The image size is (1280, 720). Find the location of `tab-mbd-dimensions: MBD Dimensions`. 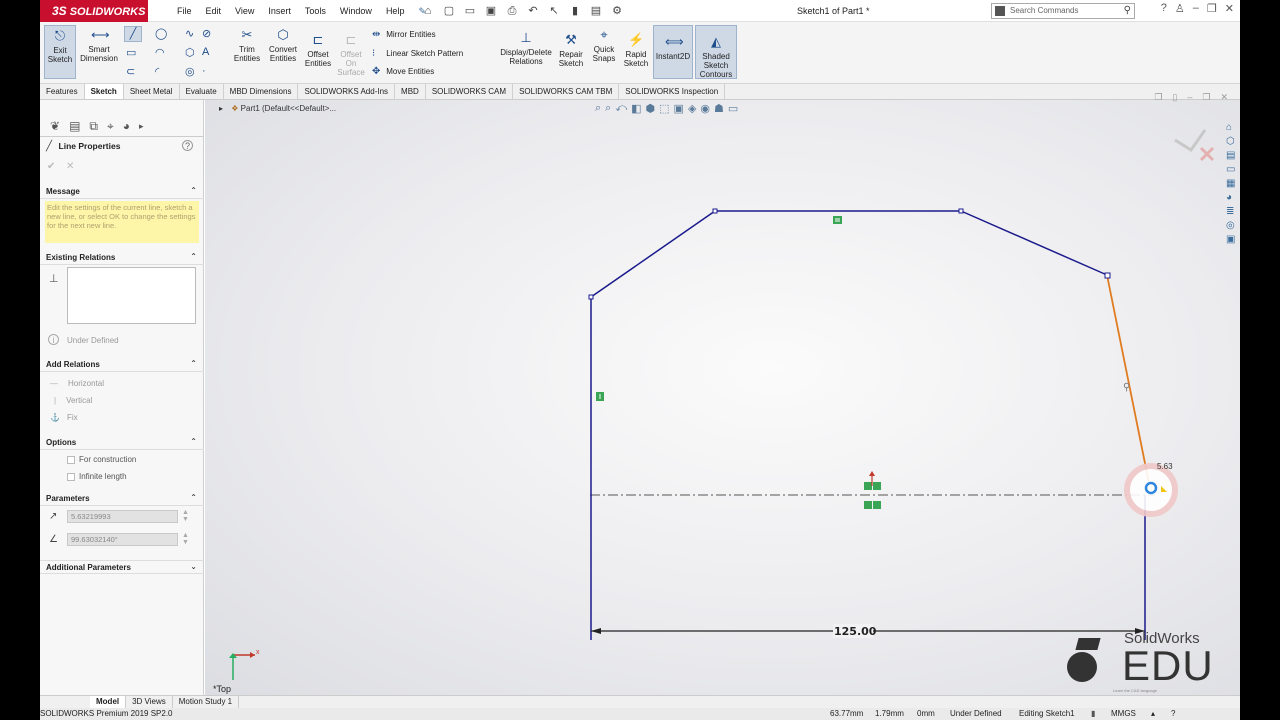

tab-mbd-dimensions: MBD Dimensions is located at coordinates (261, 91).